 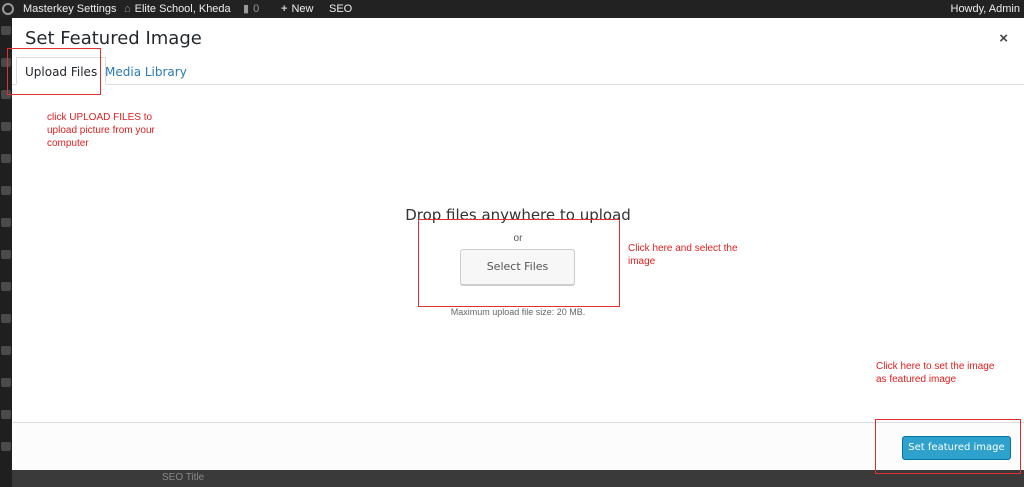 I want to click on site-link: ⌂ Elite School, Kheda, so click(x=177, y=9).